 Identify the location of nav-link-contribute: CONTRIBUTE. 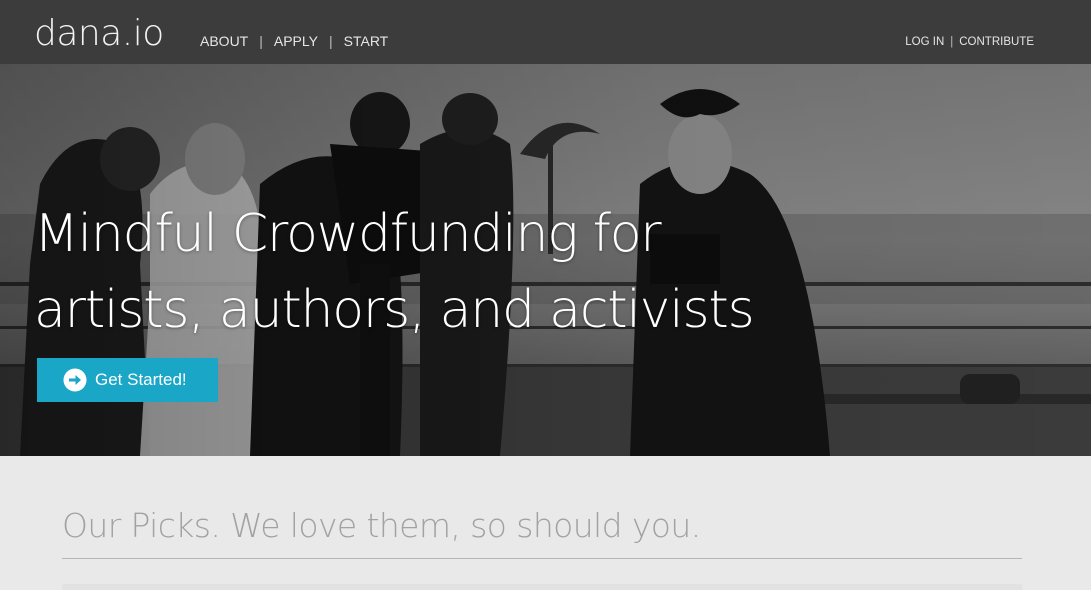
(996, 42).